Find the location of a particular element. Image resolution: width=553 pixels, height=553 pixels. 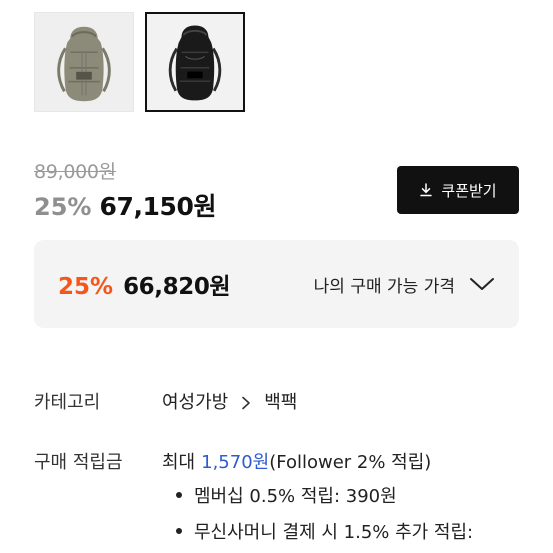

download-icon is located at coordinates (426, 190).